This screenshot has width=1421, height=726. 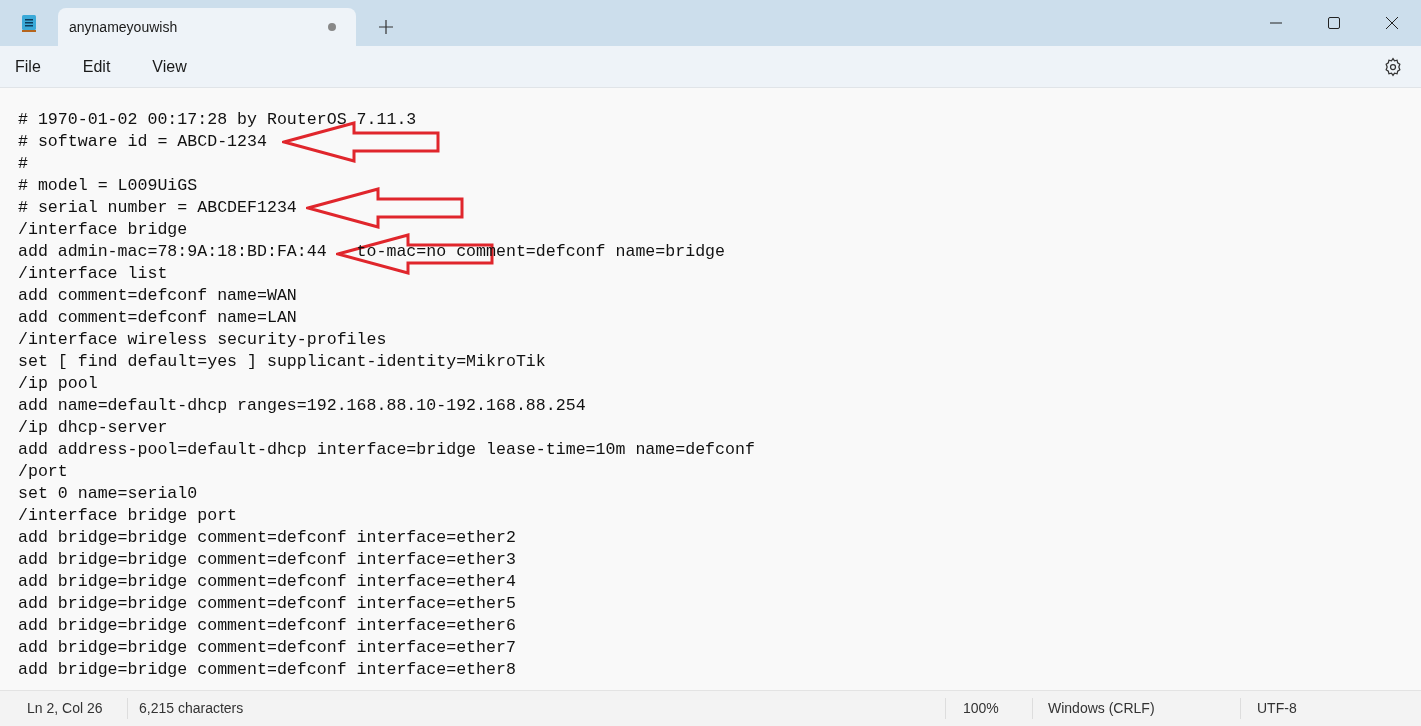 I want to click on code-line: /ip dhcp-server, so click(x=93, y=428).